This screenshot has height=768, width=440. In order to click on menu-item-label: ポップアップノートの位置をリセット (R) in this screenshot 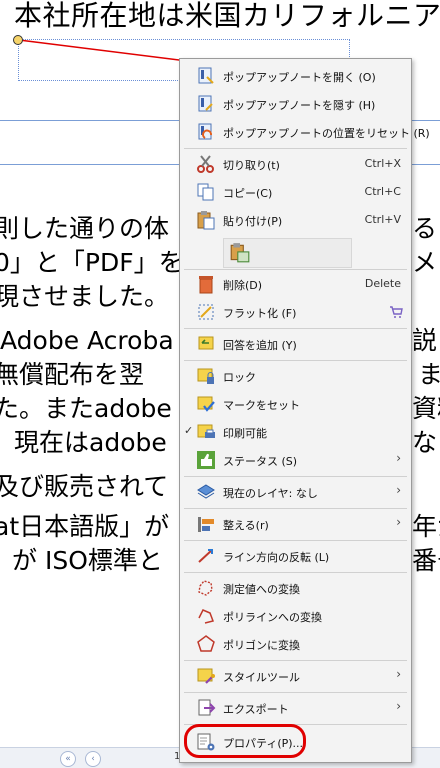, I will do `click(326, 133)`.